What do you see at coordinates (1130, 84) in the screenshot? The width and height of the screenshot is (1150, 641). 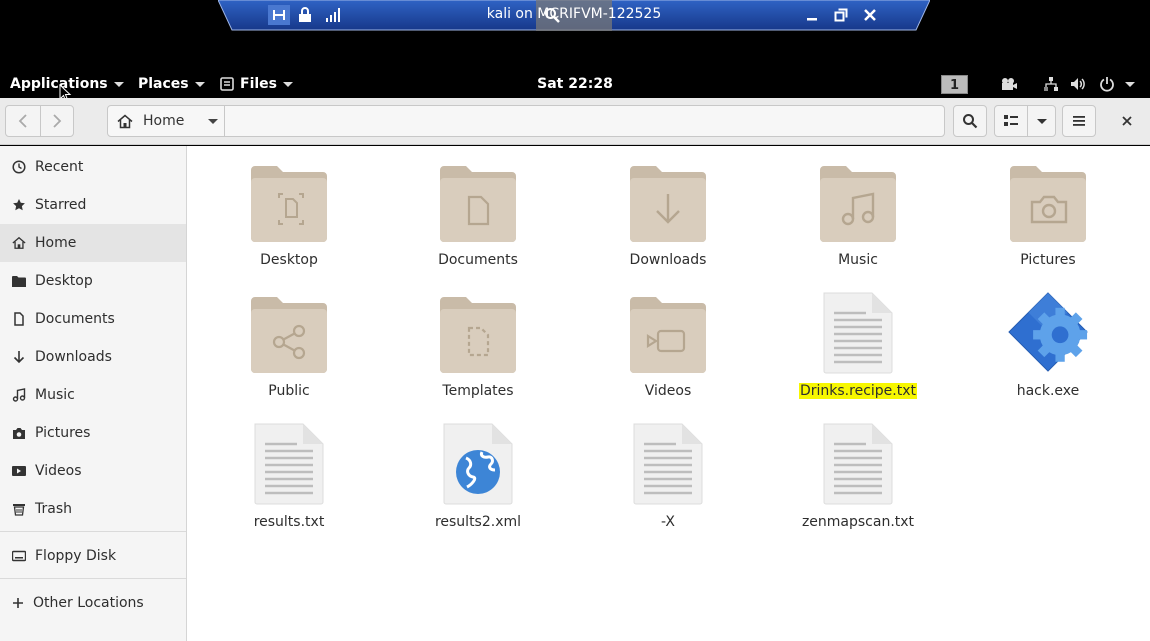 I see `system-menu-chevron-icon` at bounding box center [1130, 84].